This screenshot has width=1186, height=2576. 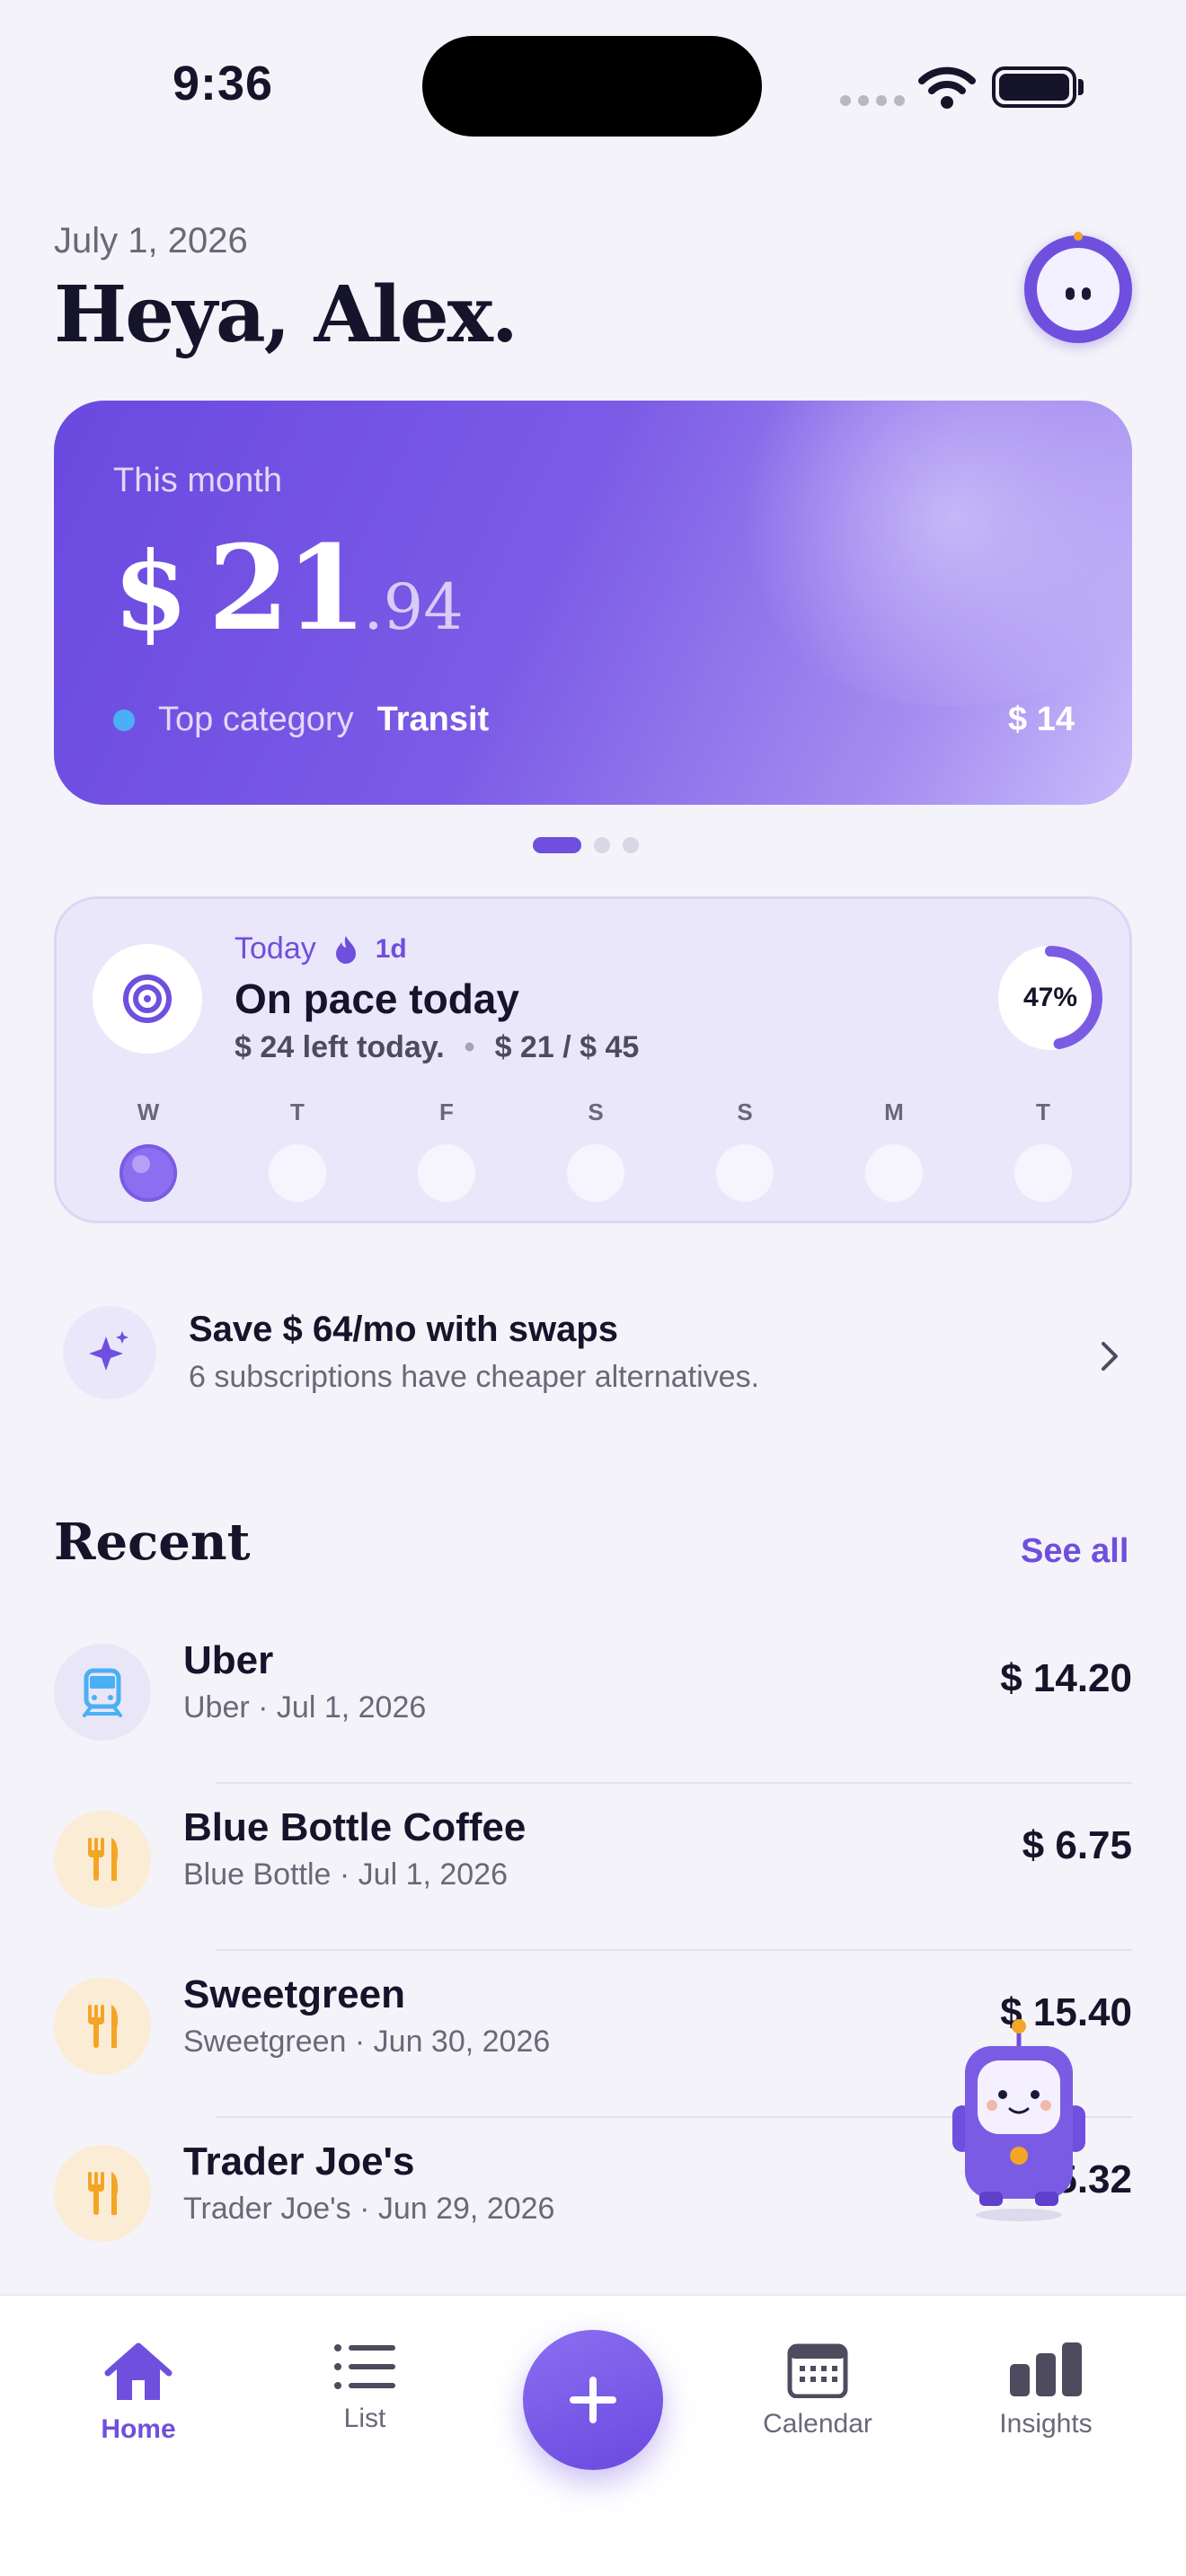 I want to click on tab-calendar: Calendar, so click(x=817, y=2390).